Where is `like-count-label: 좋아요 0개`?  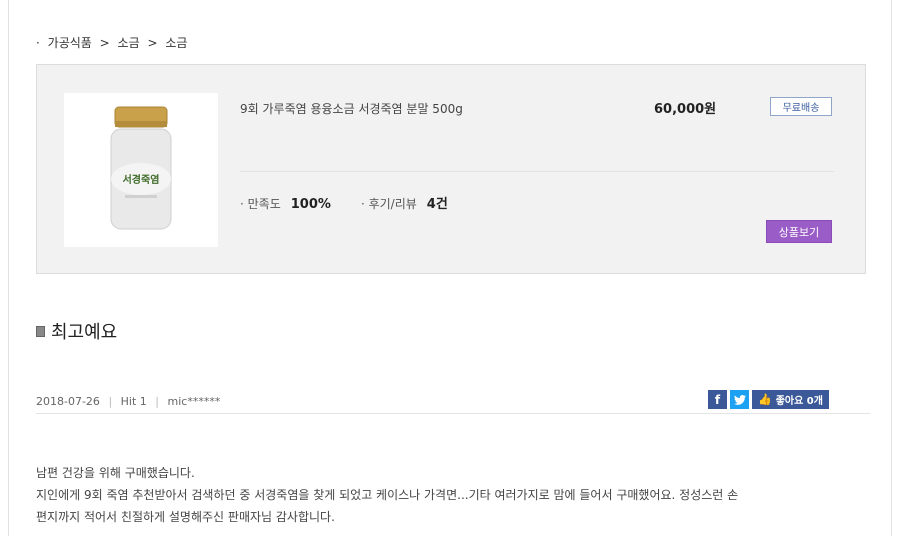 like-count-label: 좋아요 0개 is located at coordinates (799, 401).